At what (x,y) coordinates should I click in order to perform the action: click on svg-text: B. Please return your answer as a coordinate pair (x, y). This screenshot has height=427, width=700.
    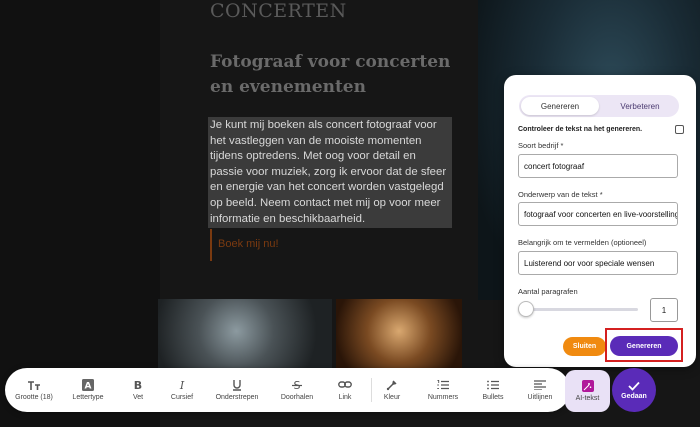
    Looking at the image, I should click on (138, 385).